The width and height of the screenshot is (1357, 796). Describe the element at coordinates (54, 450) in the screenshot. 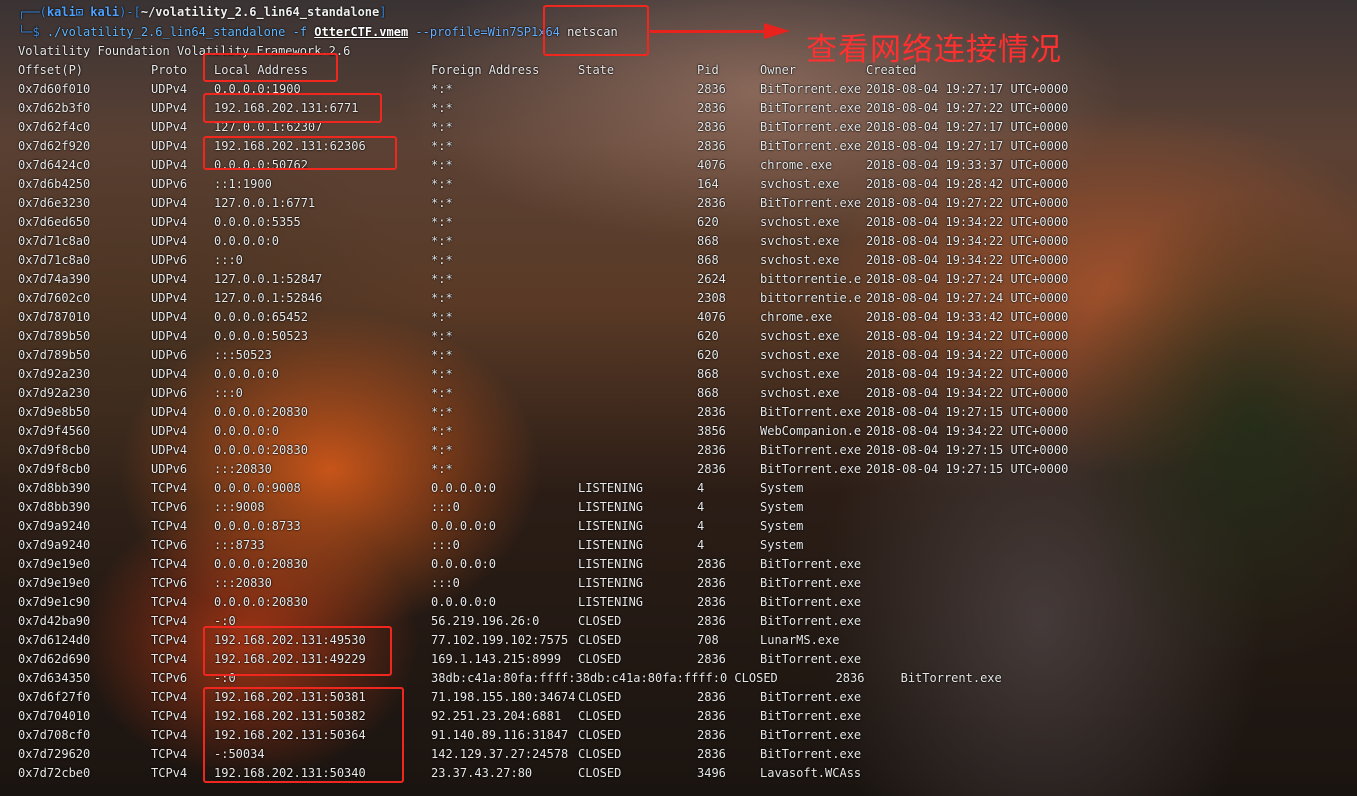

I see `table-cell: 0x7d9f8cb0` at that location.